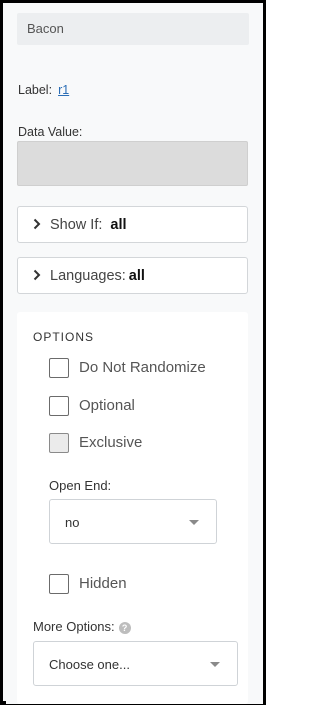  What do you see at coordinates (111, 442) in the screenshot?
I see `exclusive-label: Exclusive` at bounding box center [111, 442].